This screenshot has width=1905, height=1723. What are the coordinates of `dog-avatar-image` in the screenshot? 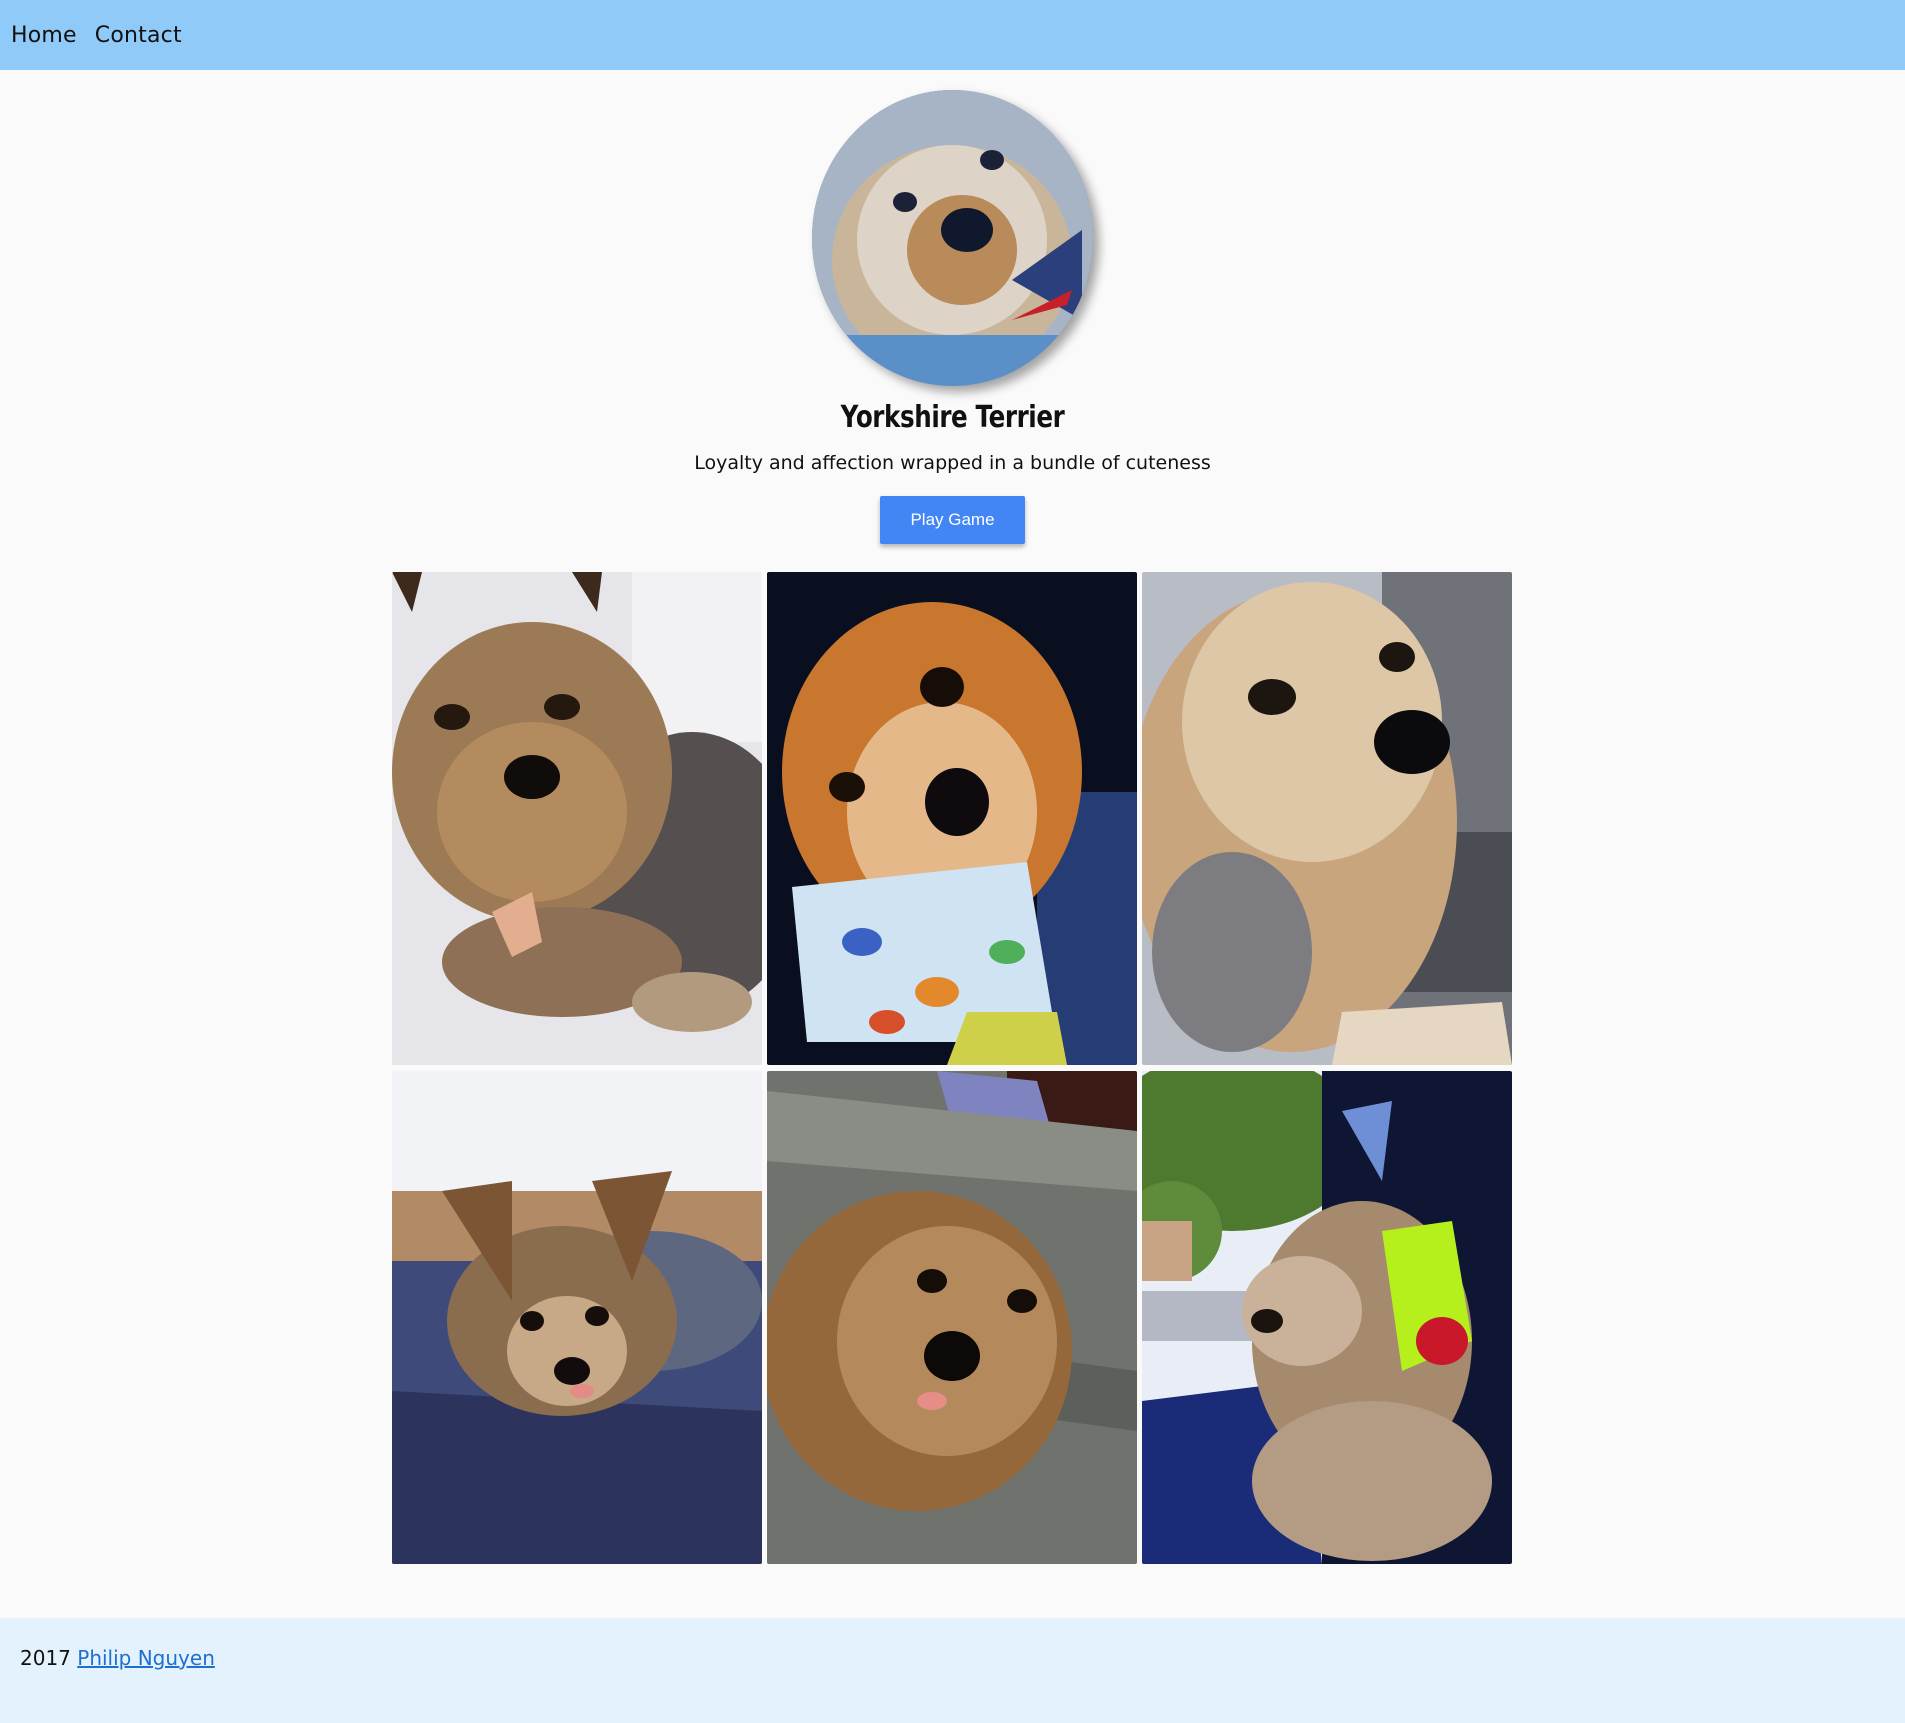 It's located at (952, 238).